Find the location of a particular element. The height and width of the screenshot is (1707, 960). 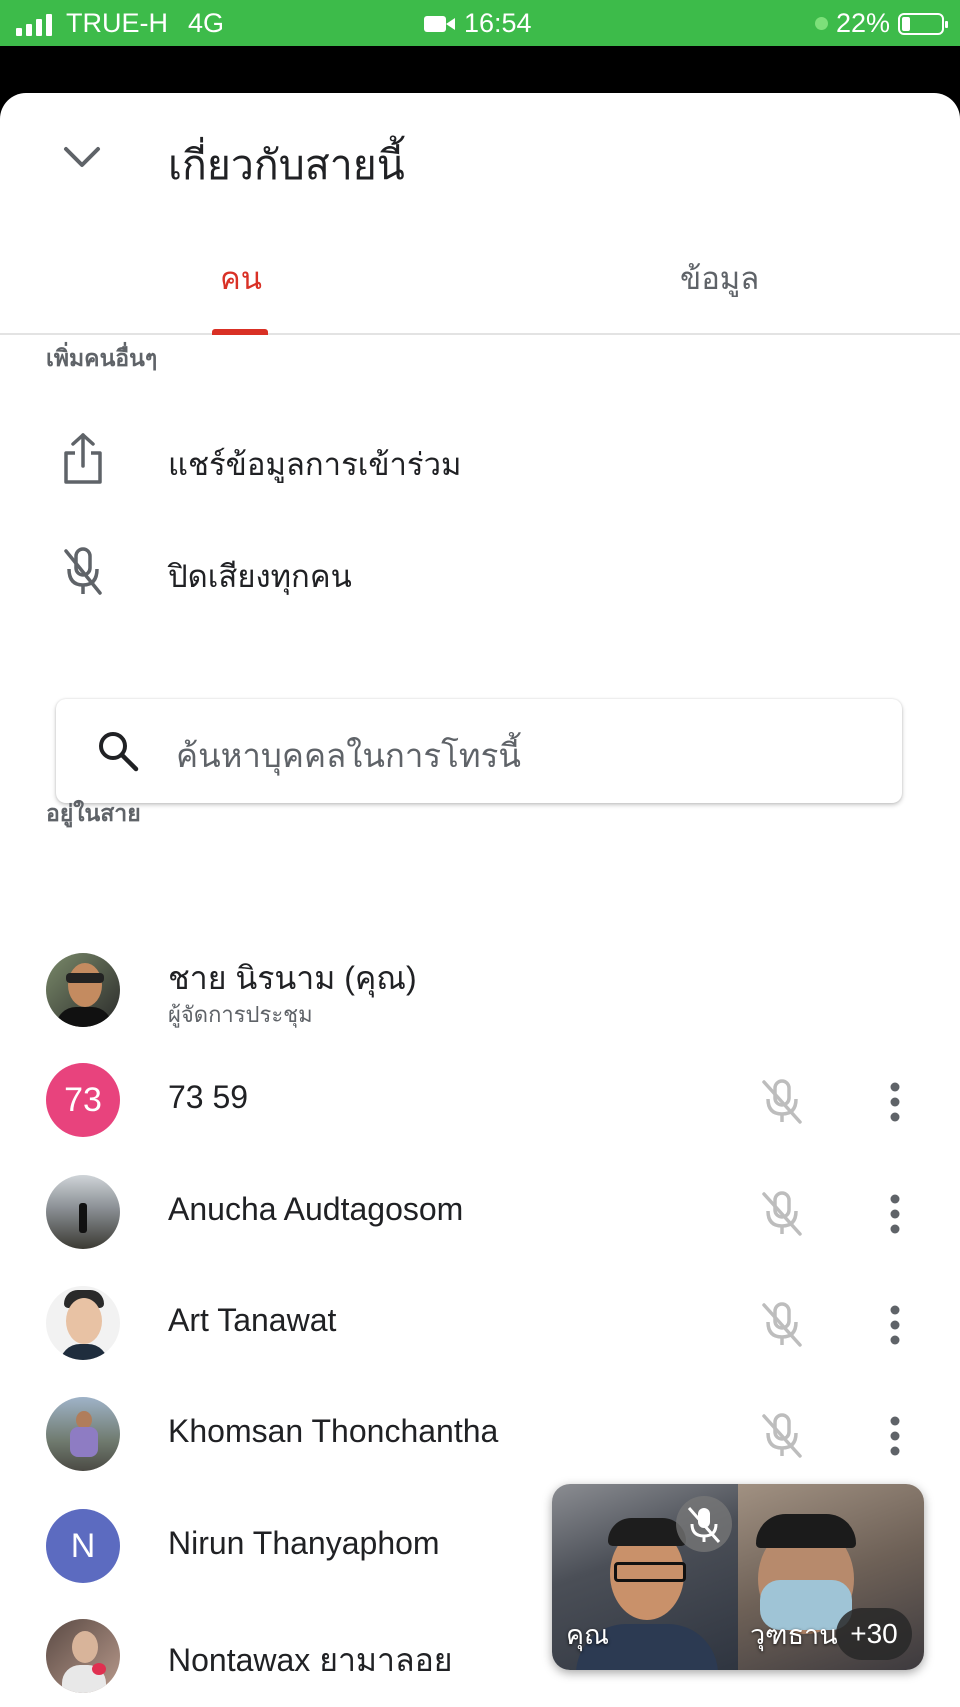

call-indicator: 16:54 is located at coordinates (478, 23).